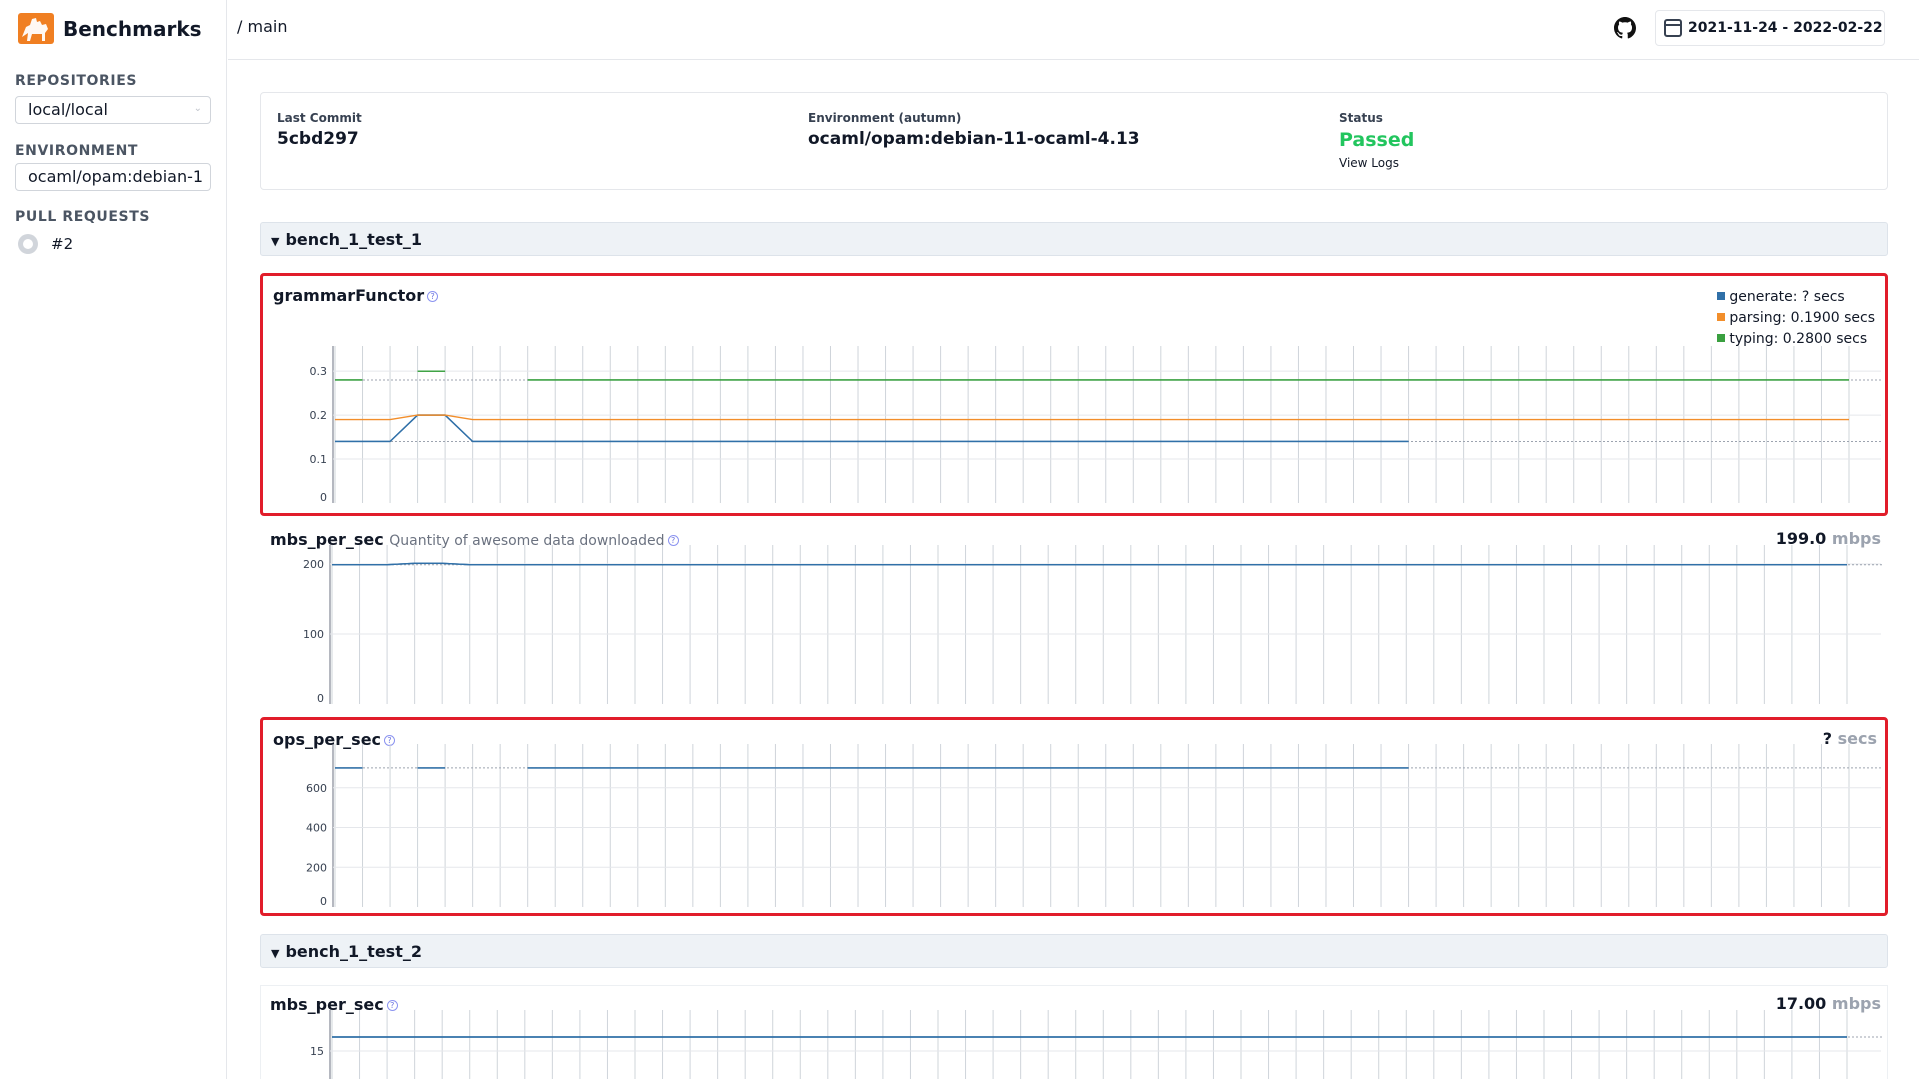 This screenshot has width=1919, height=1079. I want to click on section-title: bench_1_test_2, so click(353, 951).